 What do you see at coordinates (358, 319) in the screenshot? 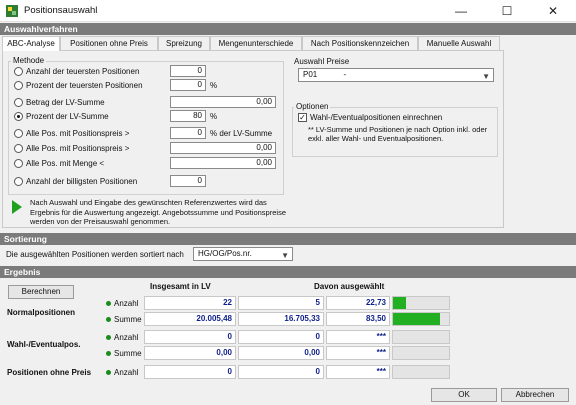
I see `result-cell-percent: 83,50` at bounding box center [358, 319].